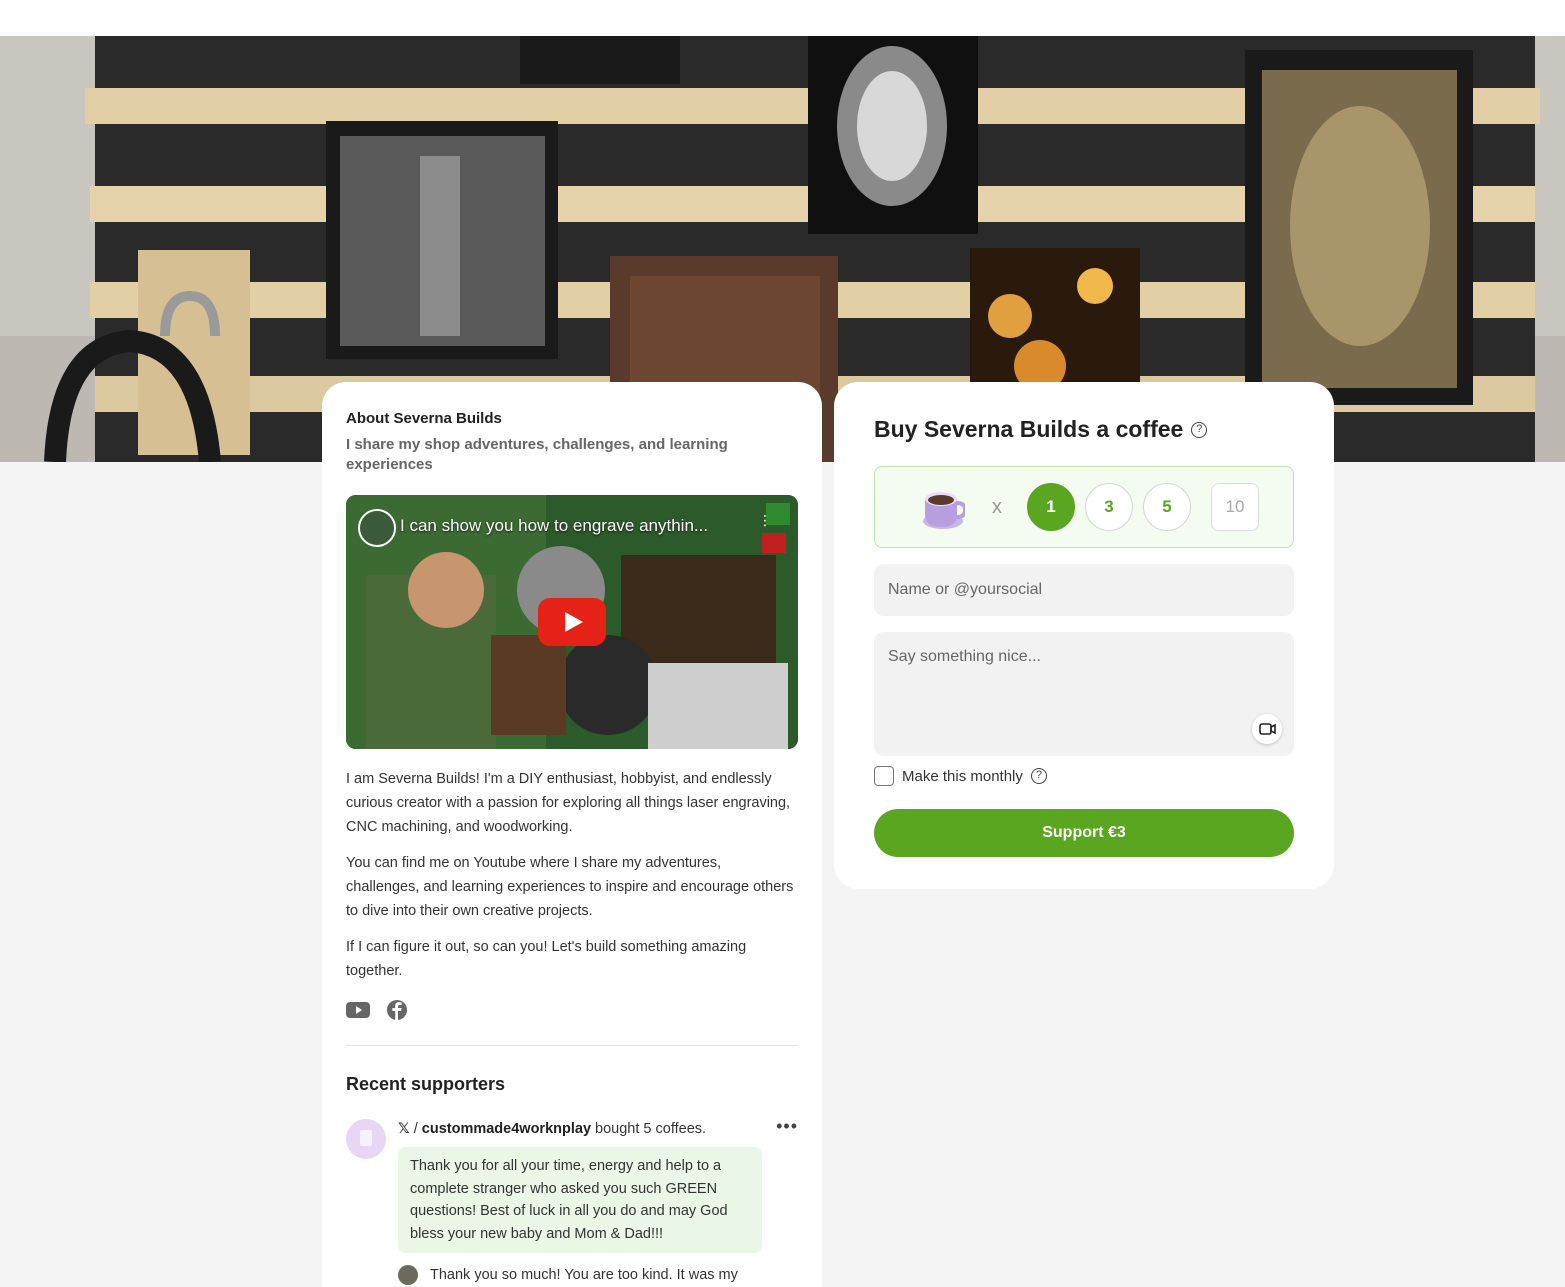 The image size is (1565, 1287). Describe the element at coordinates (1235, 507) in the screenshot. I see `custom-quantity-input: 10` at that location.